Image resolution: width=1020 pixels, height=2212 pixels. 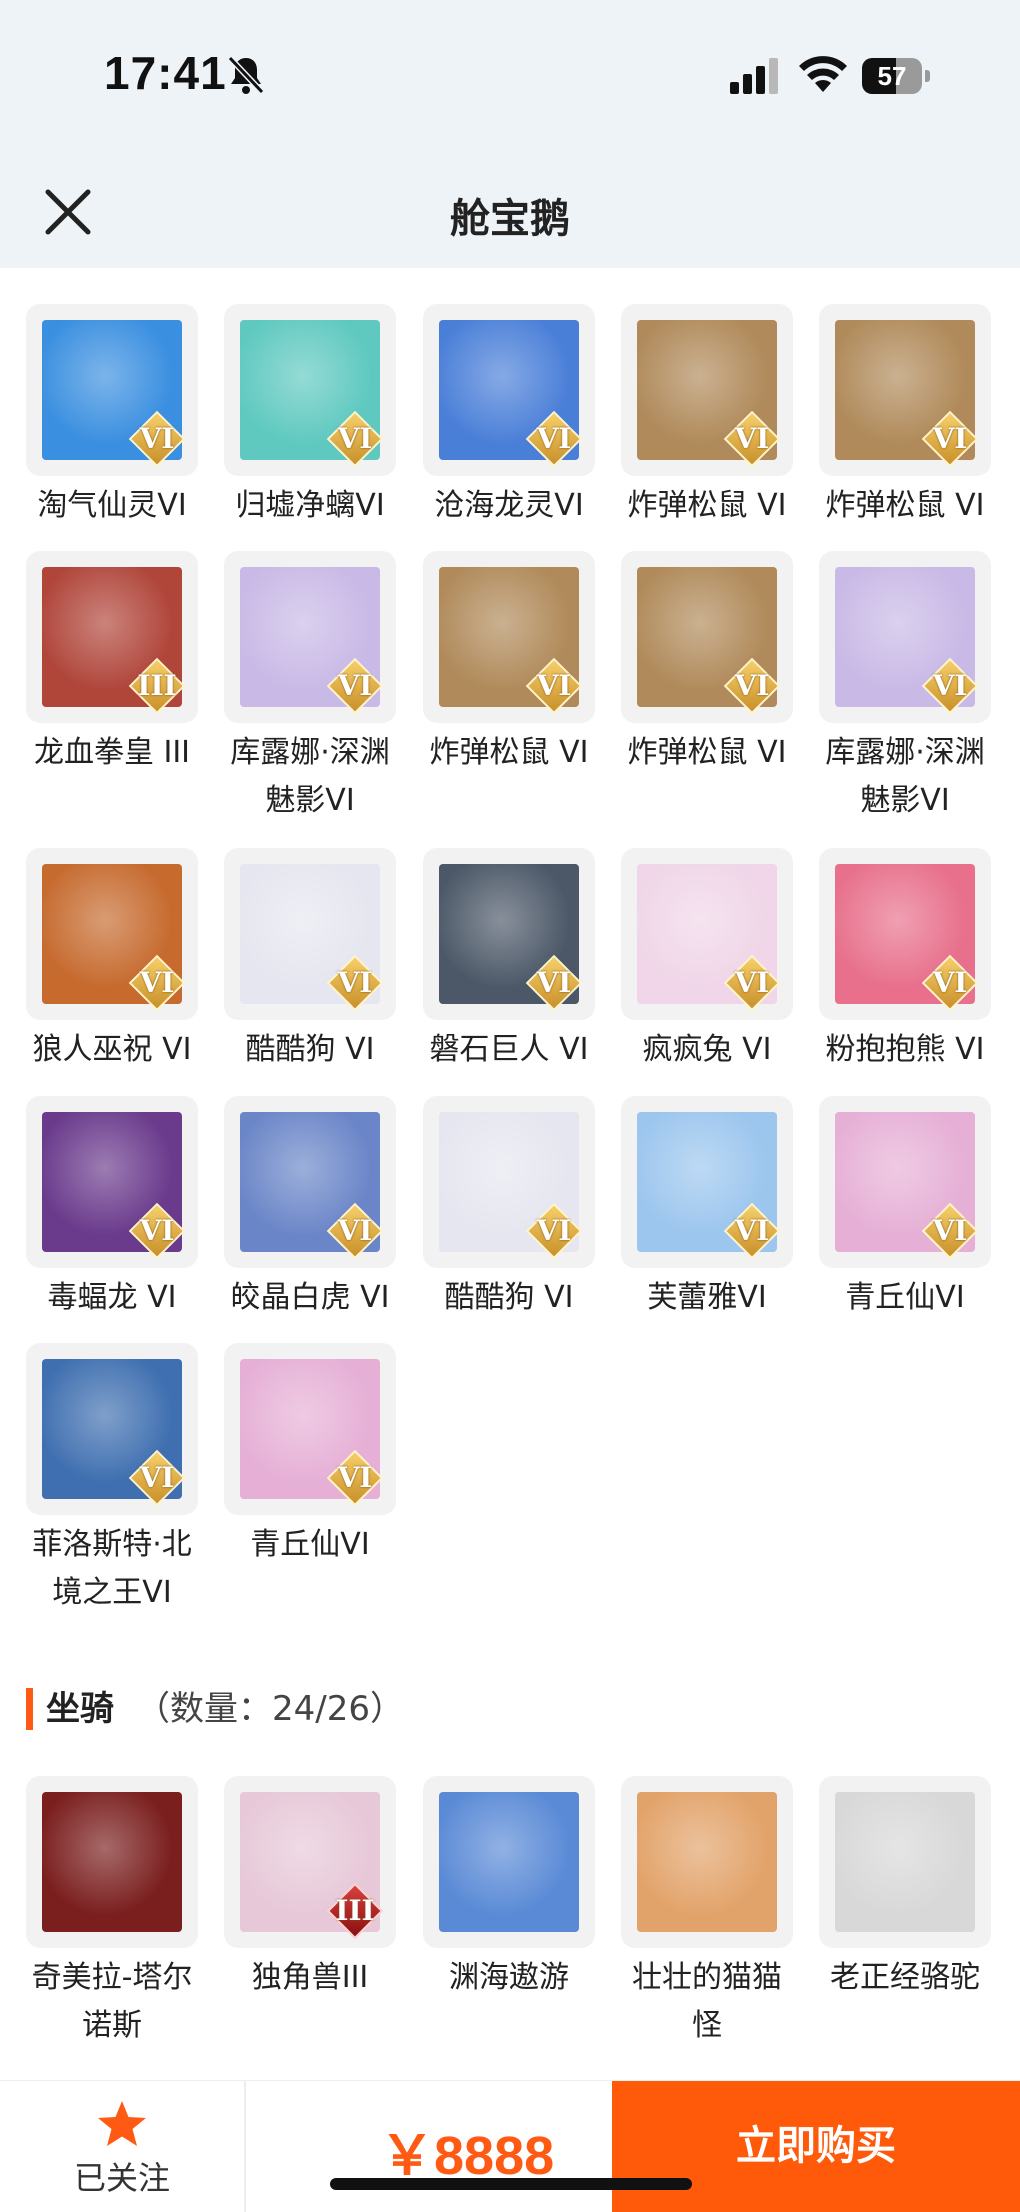 What do you see at coordinates (29, 1709) in the screenshot?
I see `section-accent-bar` at bounding box center [29, 1709].